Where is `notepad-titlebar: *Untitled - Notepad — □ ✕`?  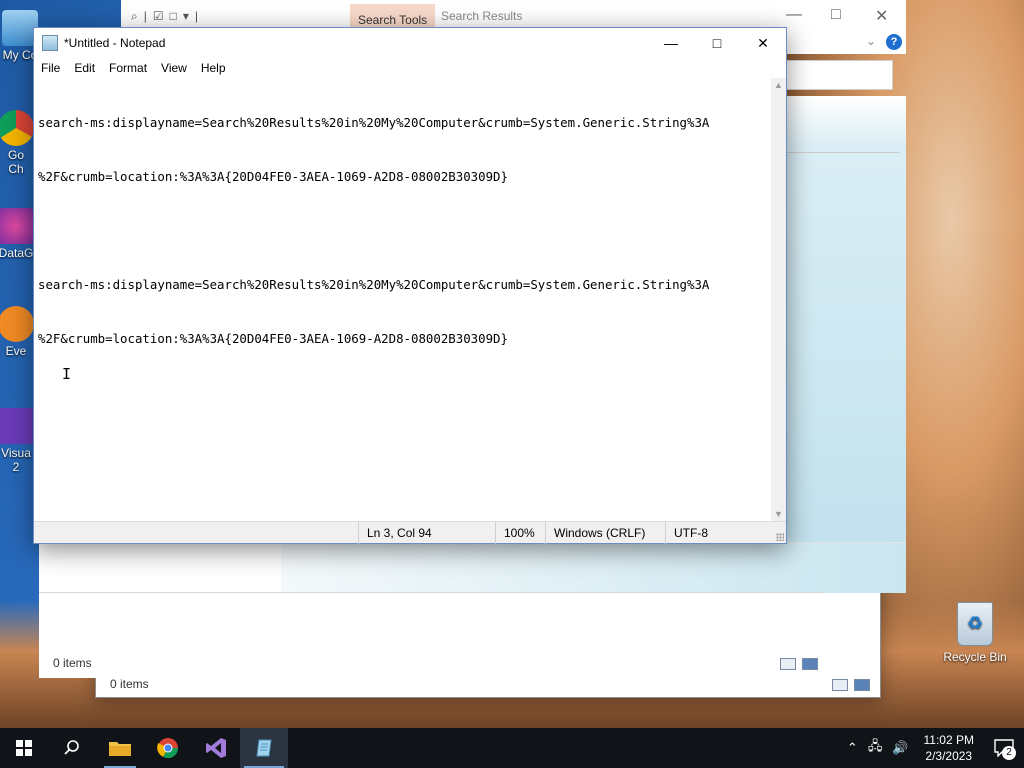 notepad-titlebar: *Untitled - Notepad — □ ✕ is located at coordinates (410, 43).